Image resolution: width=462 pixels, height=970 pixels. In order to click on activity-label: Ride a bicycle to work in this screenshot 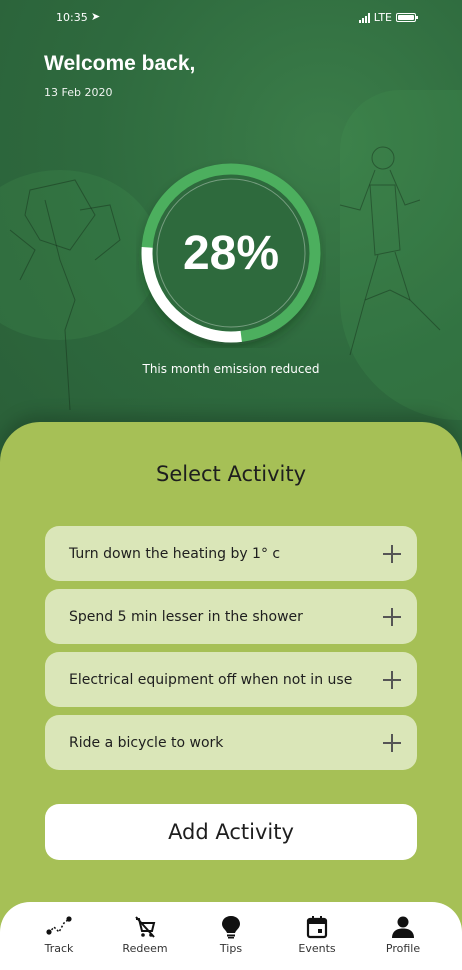, I will do `click(146, 742)`.